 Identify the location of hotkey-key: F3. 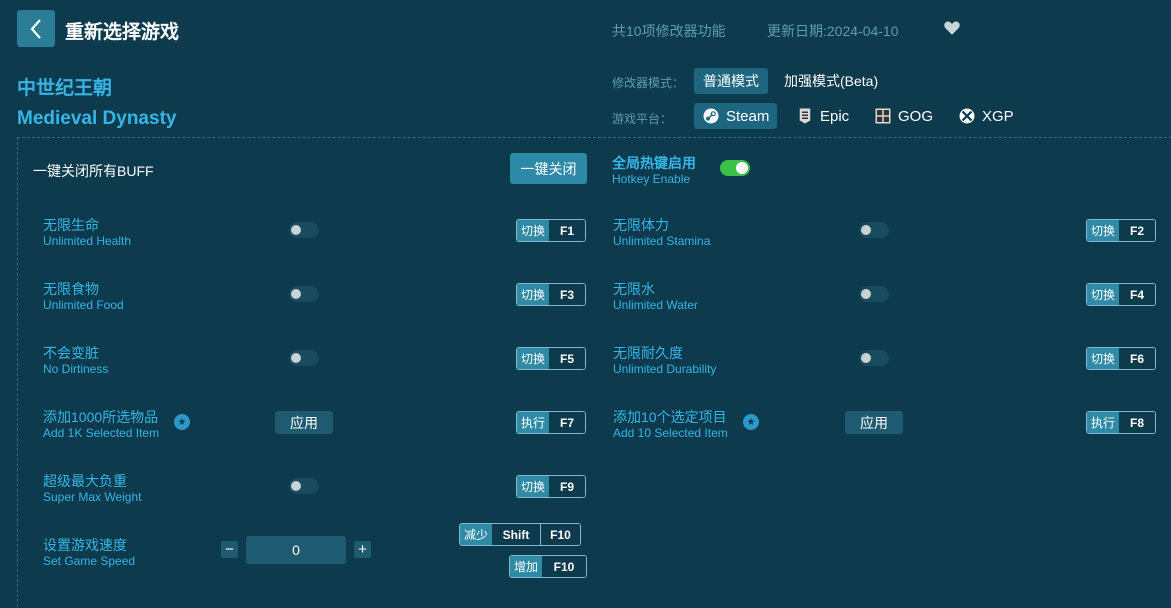
(567, 294).